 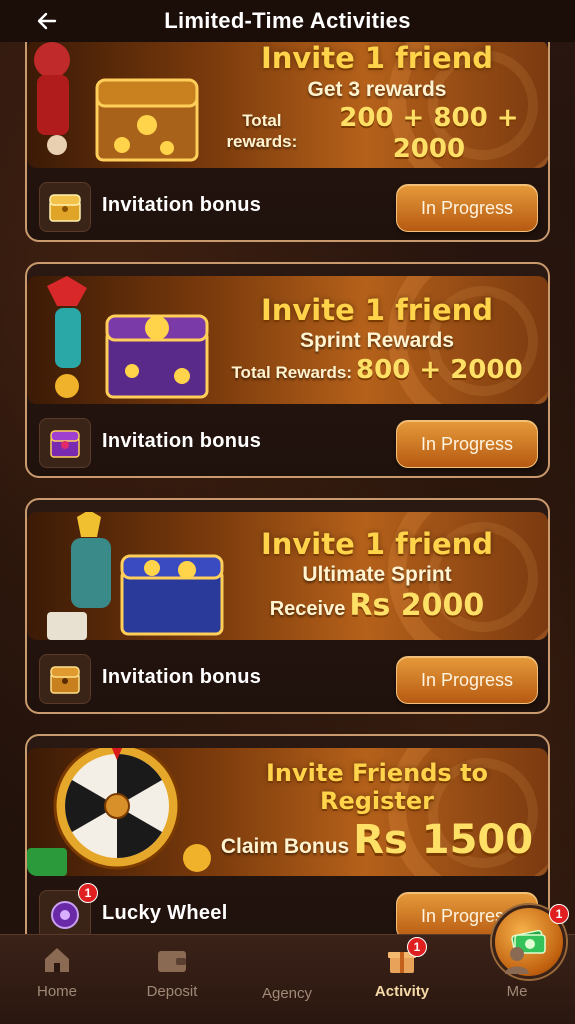 What do you see at coordinates (429, 134) in the screenshot?
I see `banner-total-value: 200 + 800 + 2000` at bounding box center [429, 134].